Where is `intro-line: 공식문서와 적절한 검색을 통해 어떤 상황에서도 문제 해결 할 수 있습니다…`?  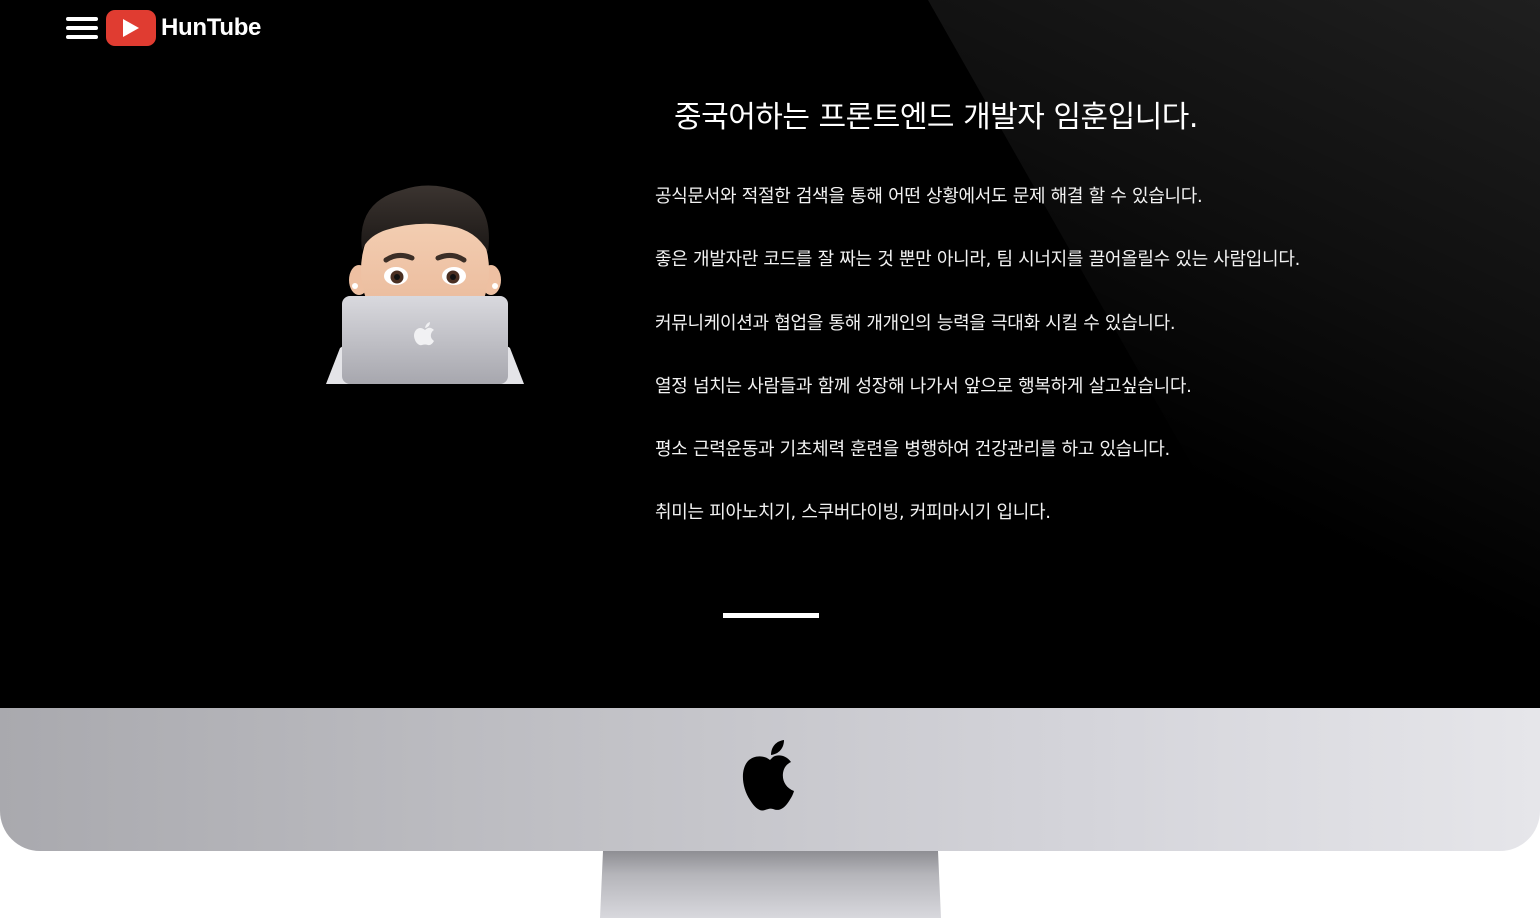
intro-line: 공식문서와 적절한 검색을 통해 어떤 상황에서도 문제 해결 할 수 있습니다… is located at coordinates (929, 196).